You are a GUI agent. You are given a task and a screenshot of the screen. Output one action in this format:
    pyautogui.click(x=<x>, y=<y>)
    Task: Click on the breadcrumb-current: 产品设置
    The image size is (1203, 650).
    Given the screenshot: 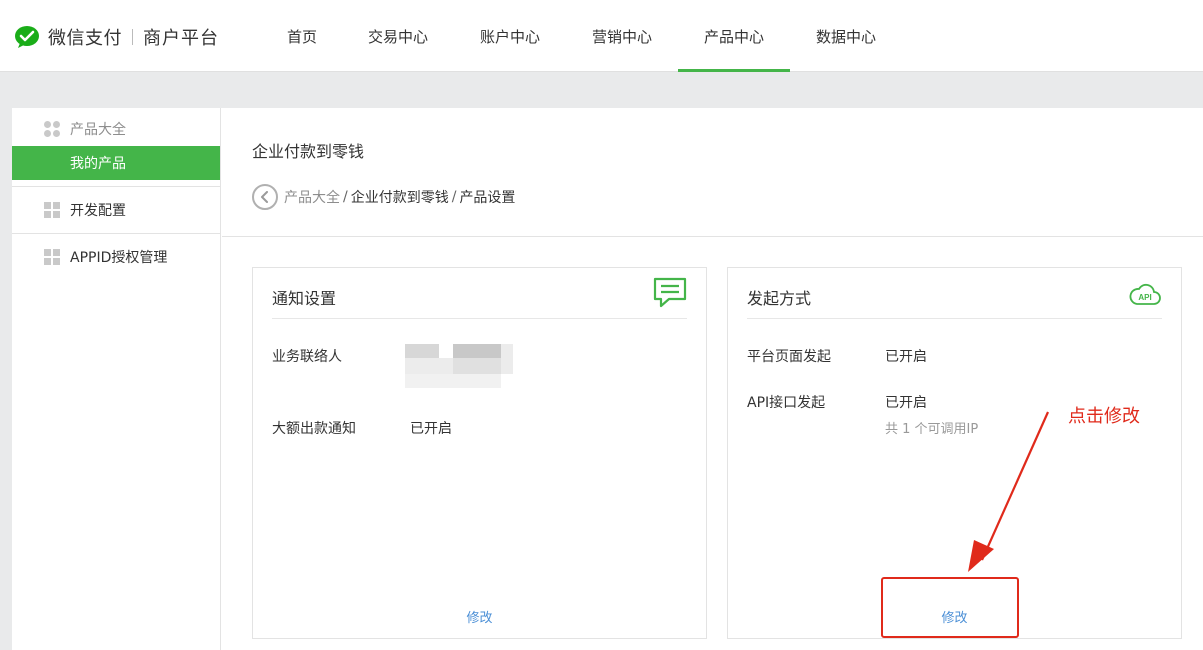 What is the action you would take?
    pyautogui.click(x=487, y=198)
    